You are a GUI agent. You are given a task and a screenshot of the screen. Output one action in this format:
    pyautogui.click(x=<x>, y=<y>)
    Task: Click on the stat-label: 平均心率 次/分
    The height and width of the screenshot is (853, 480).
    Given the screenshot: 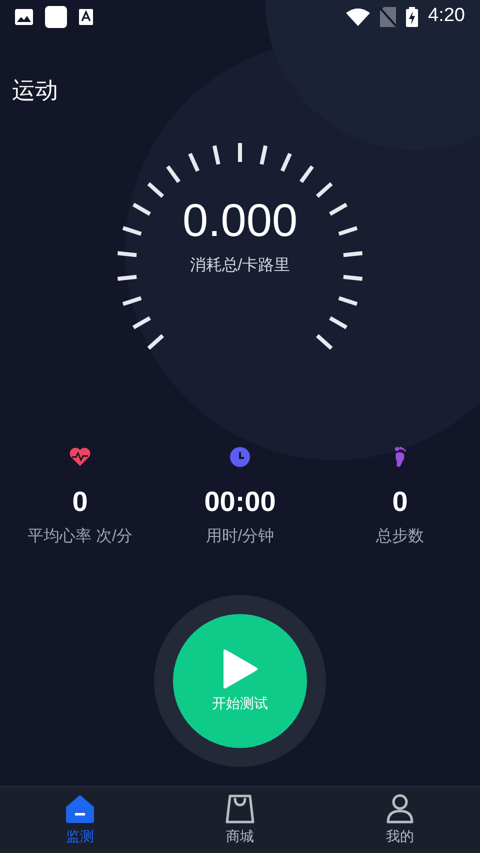 What is the action you would take?
    pyautogui.click(x=80, y=536)
    